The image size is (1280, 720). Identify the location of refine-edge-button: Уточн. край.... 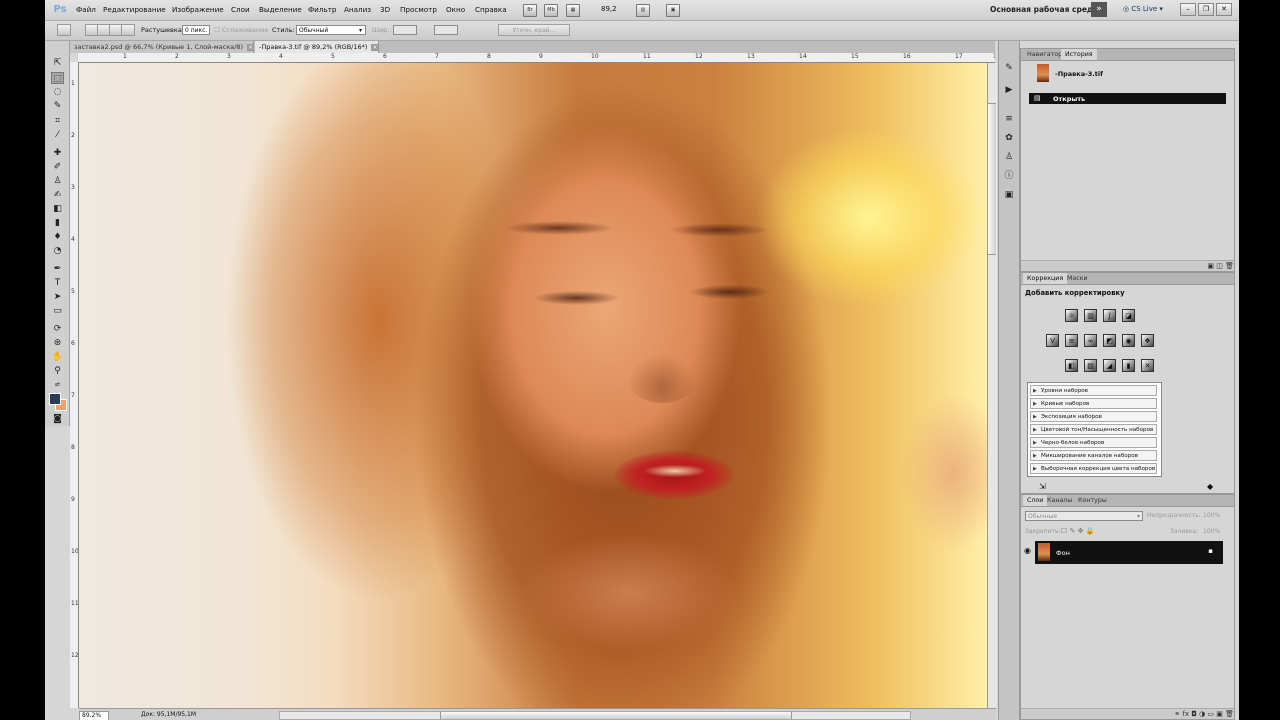
(534, 30).